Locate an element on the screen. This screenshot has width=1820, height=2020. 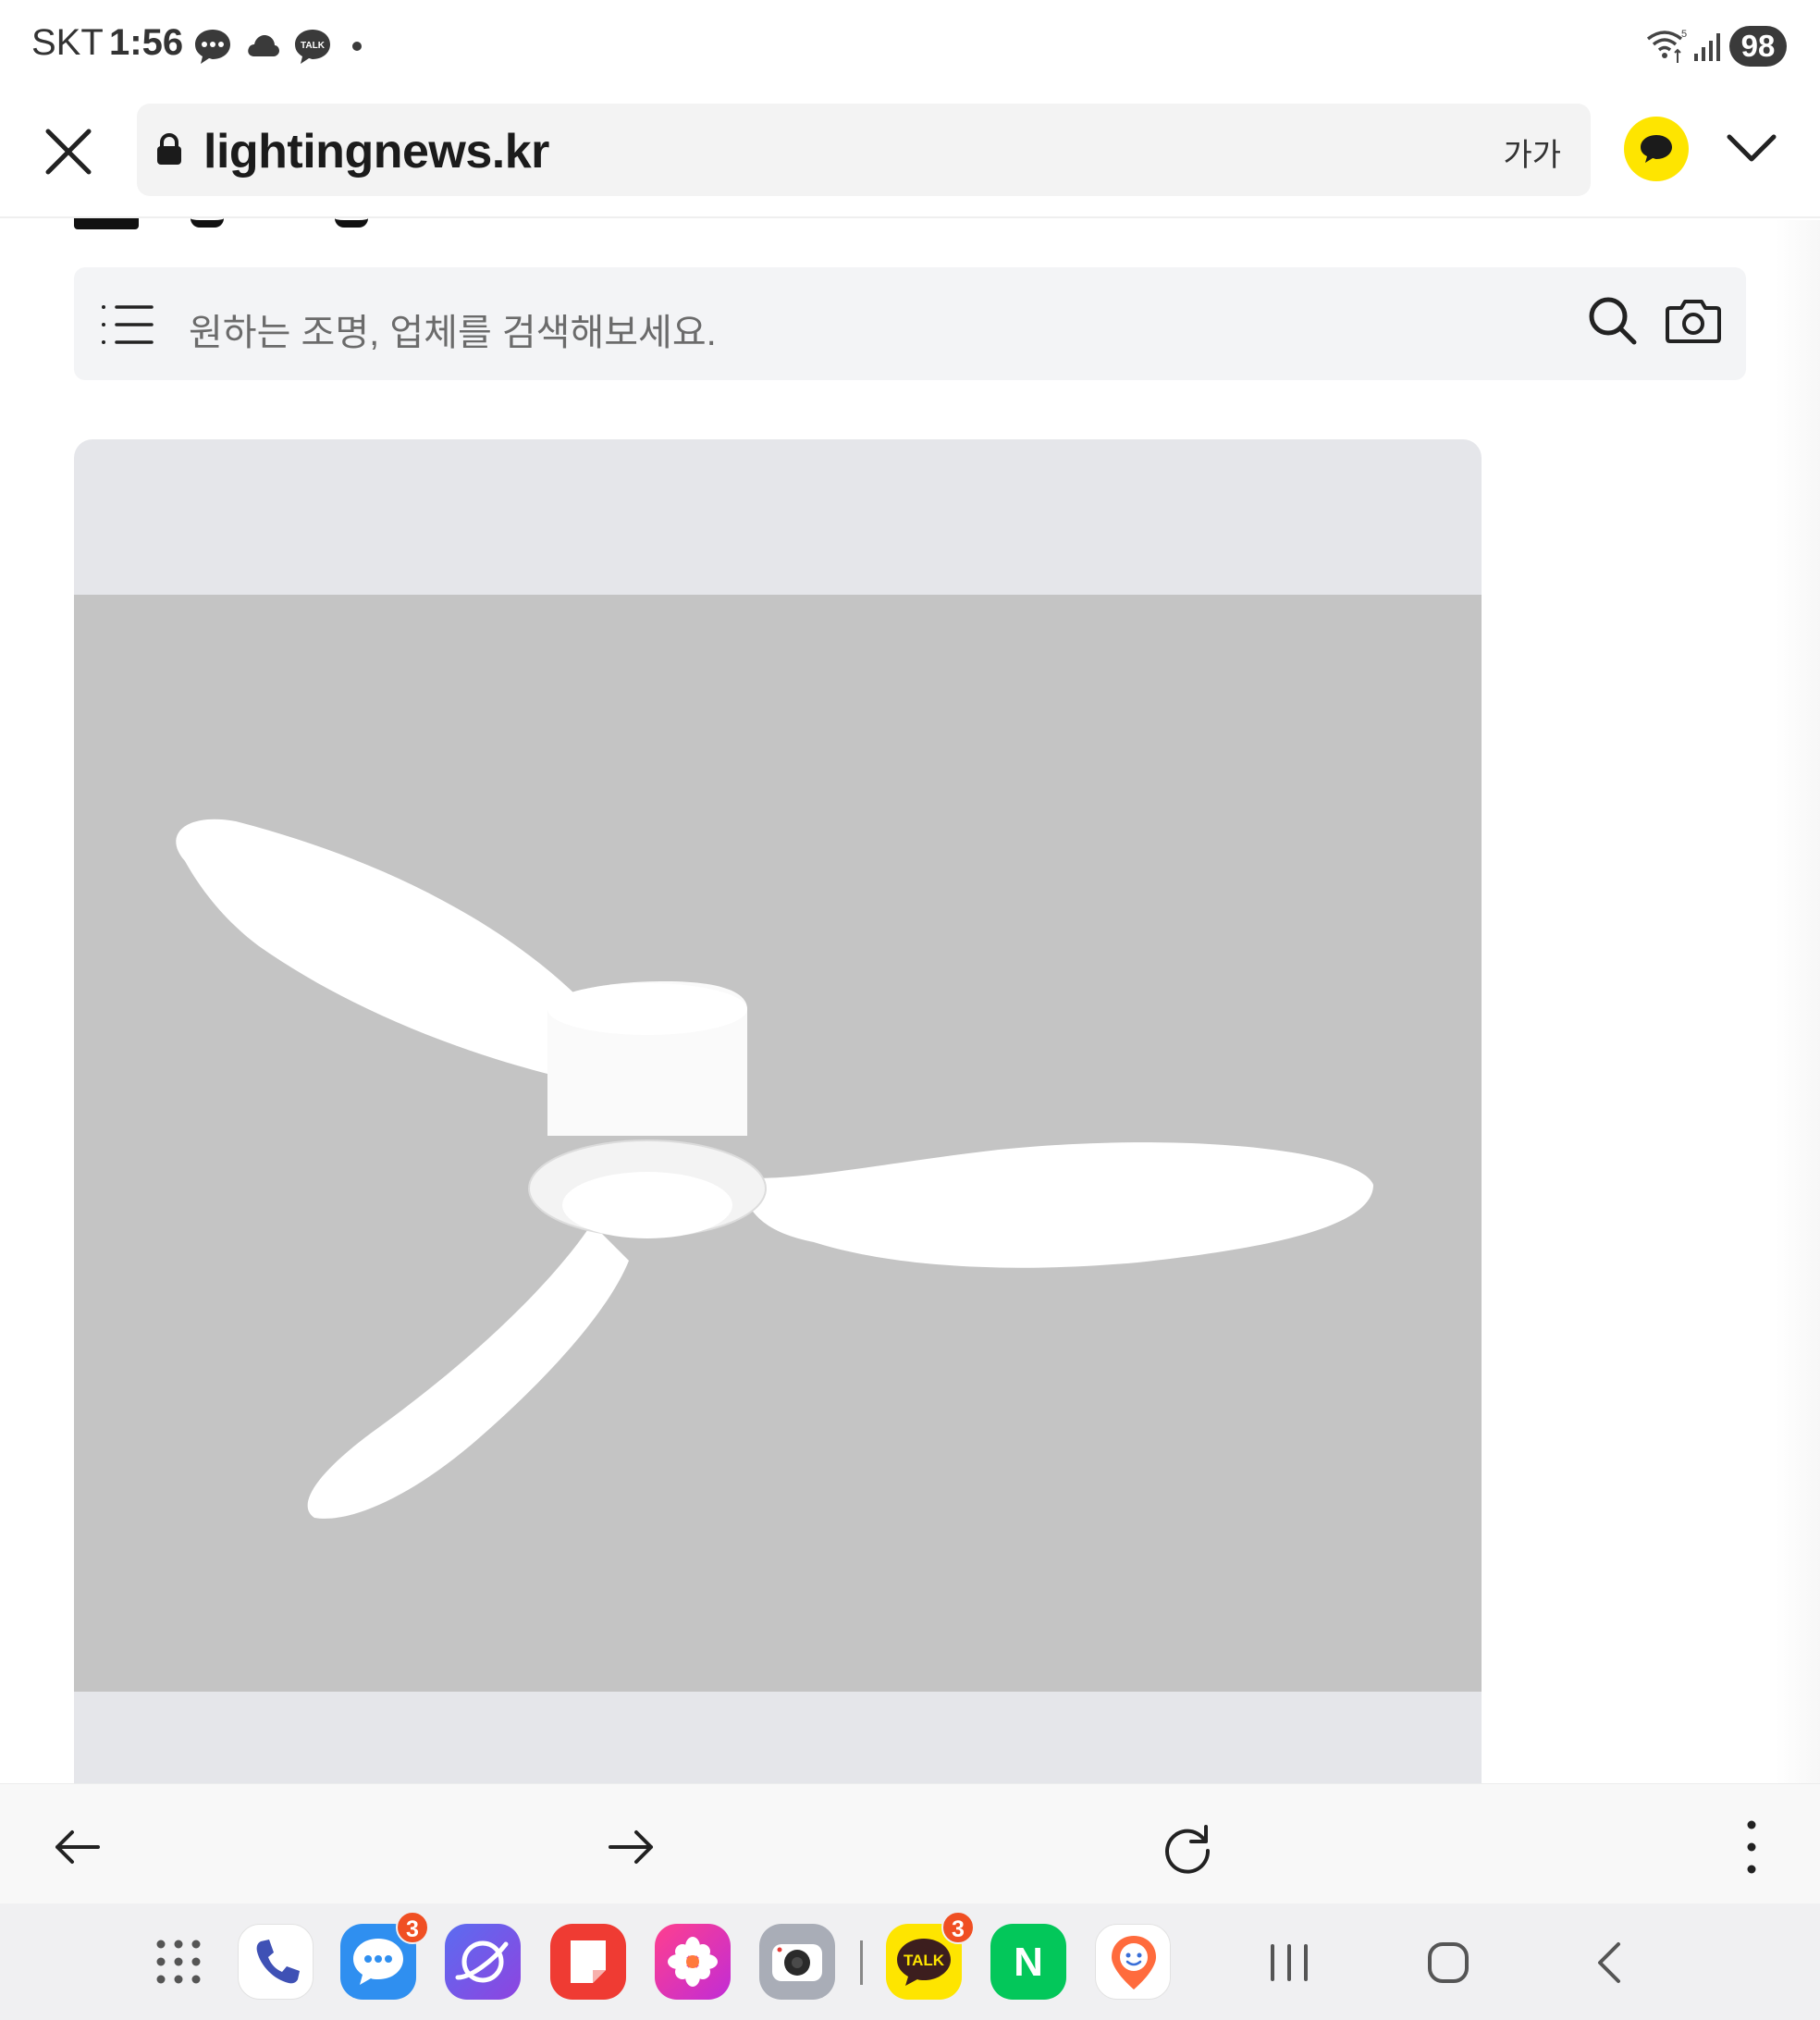
gallery-app is located at coordinates (693, 1962).